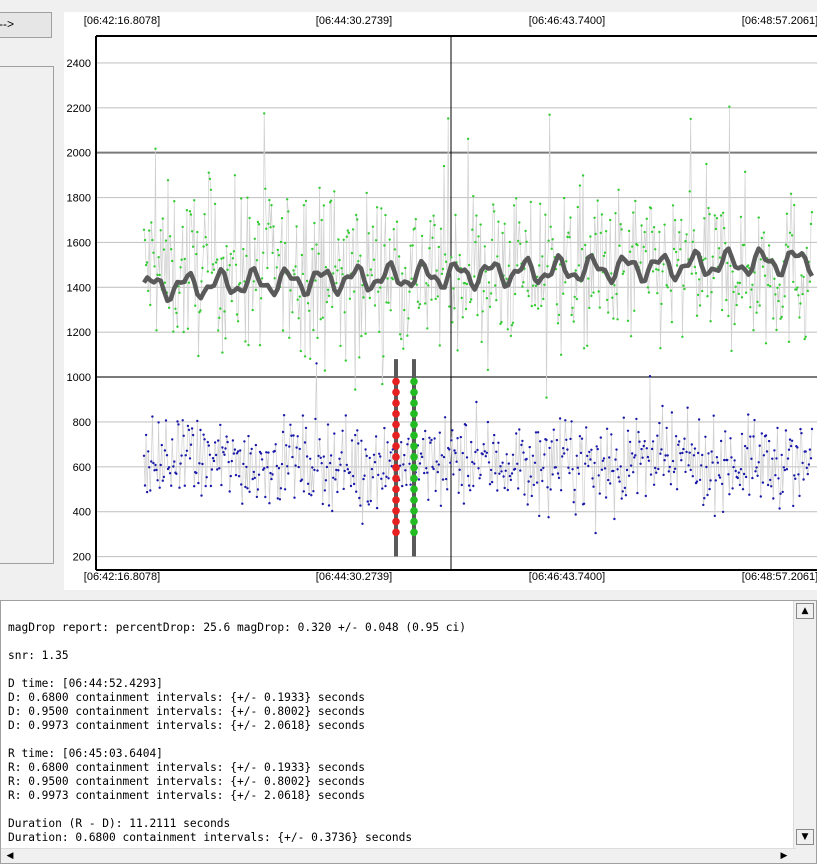 The width and height of the screenshot is (817, 864). I want to click on left-side-panel, so click(27, 315).